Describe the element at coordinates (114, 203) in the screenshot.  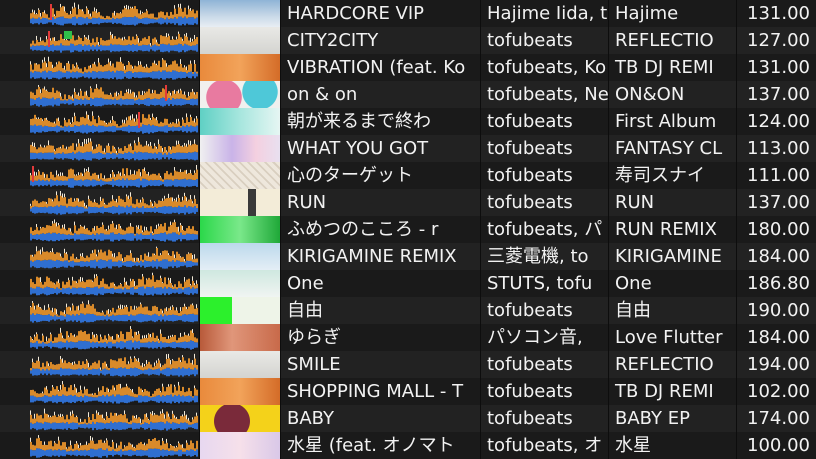
I see `waveform-graphic` at that location.